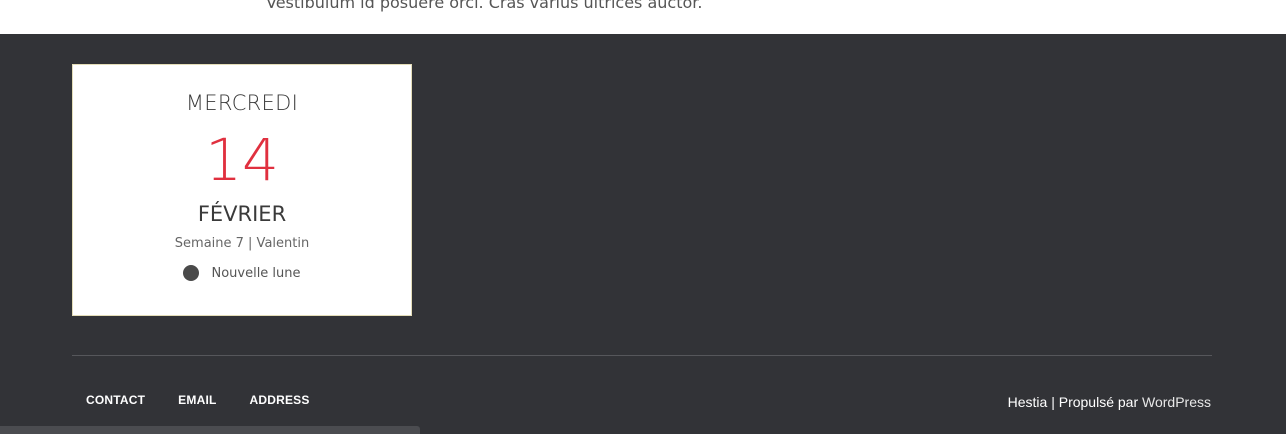 The height and width of the screenshot is (434, 1286). What do you see at coordinates (242, 214) in the screenshot?
I see `calendar-month: FÉVRIER` at bounding box center [242, 214].